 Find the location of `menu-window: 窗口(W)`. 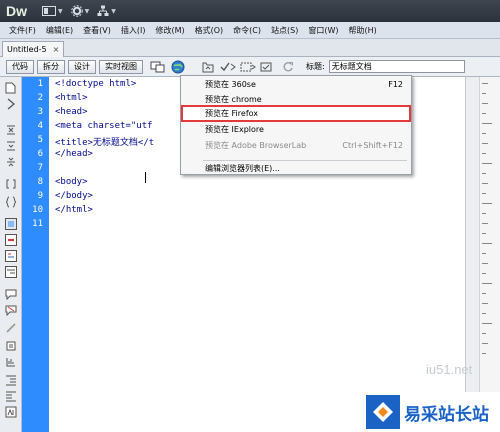

menu-window: 窗口(W) is located at coordinates (323, 30).